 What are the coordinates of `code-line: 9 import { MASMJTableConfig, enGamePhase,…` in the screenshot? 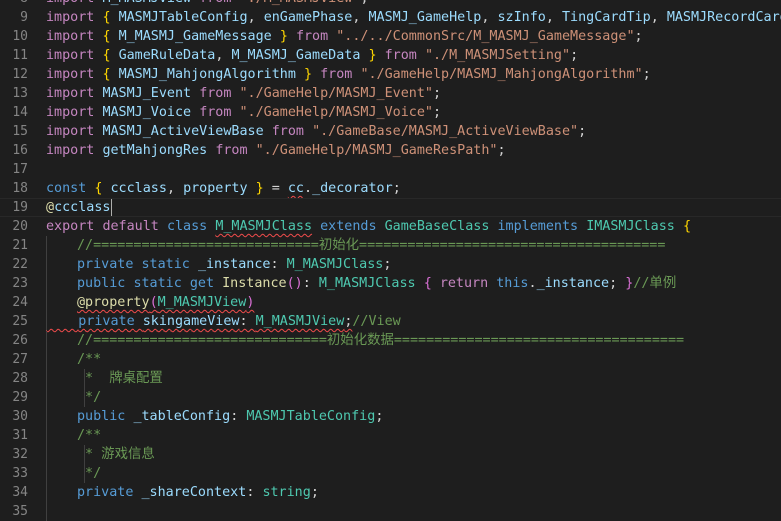 It's located at (390, 17).